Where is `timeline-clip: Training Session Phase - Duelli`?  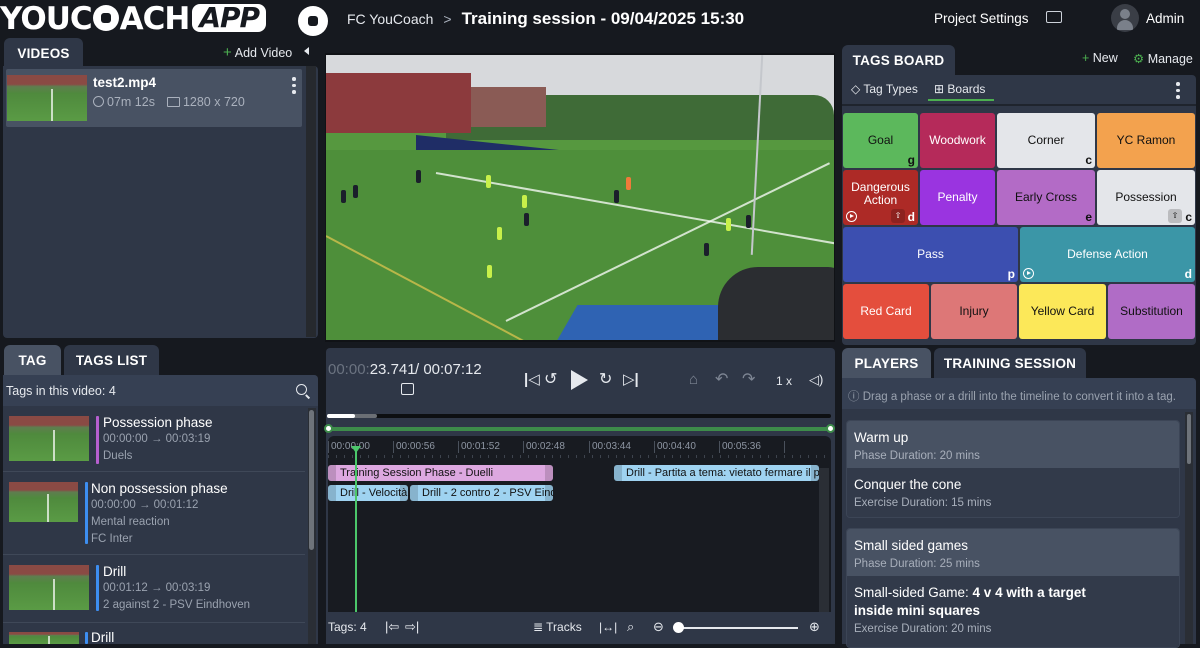
timeline-clip: Training Session Phase - Duelli is located at coordinates (440, 473).